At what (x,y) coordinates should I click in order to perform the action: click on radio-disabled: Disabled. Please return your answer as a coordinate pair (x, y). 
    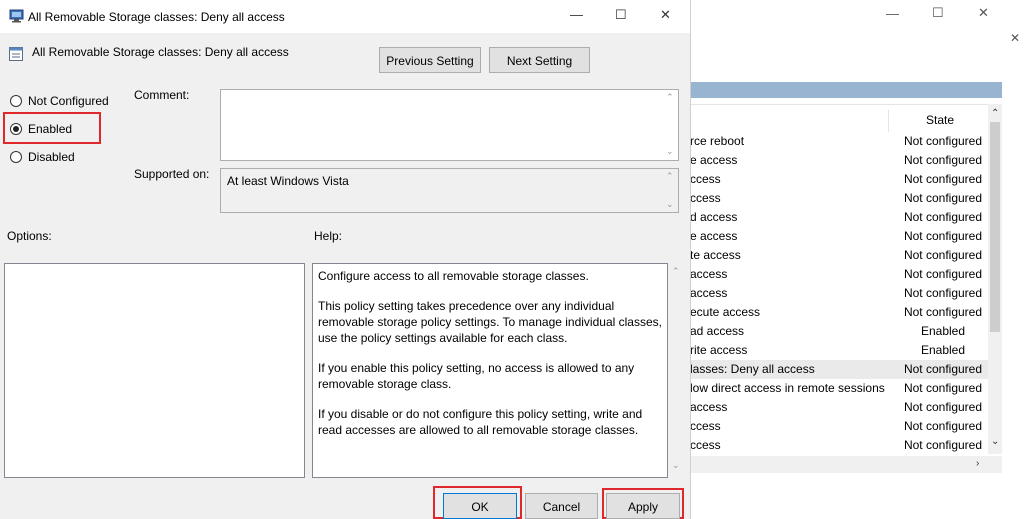
    Looking at the image, I should click on (55, 157).